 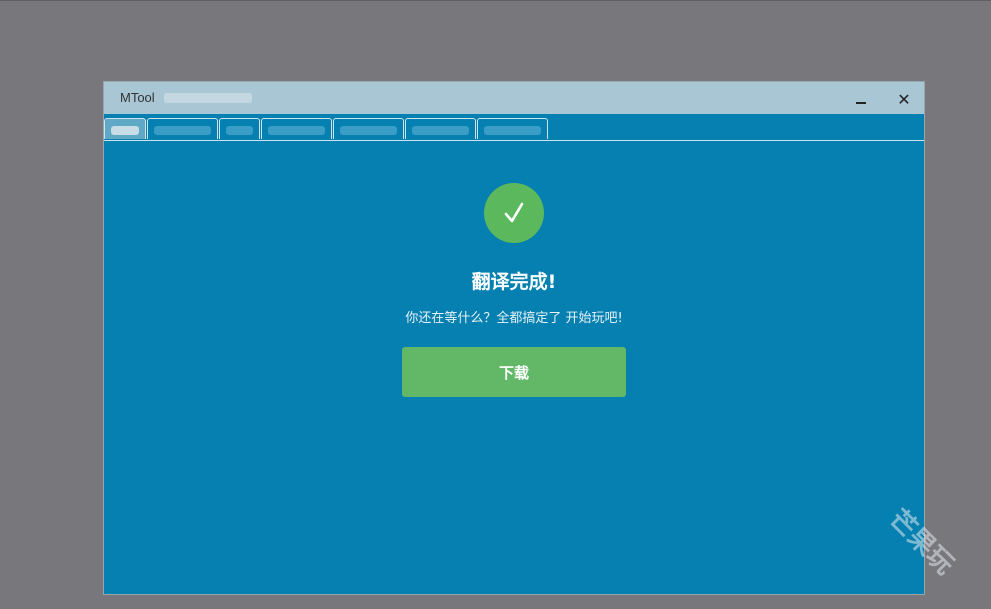 I want to click on checkmark-icon, so click(x=514, y=212).